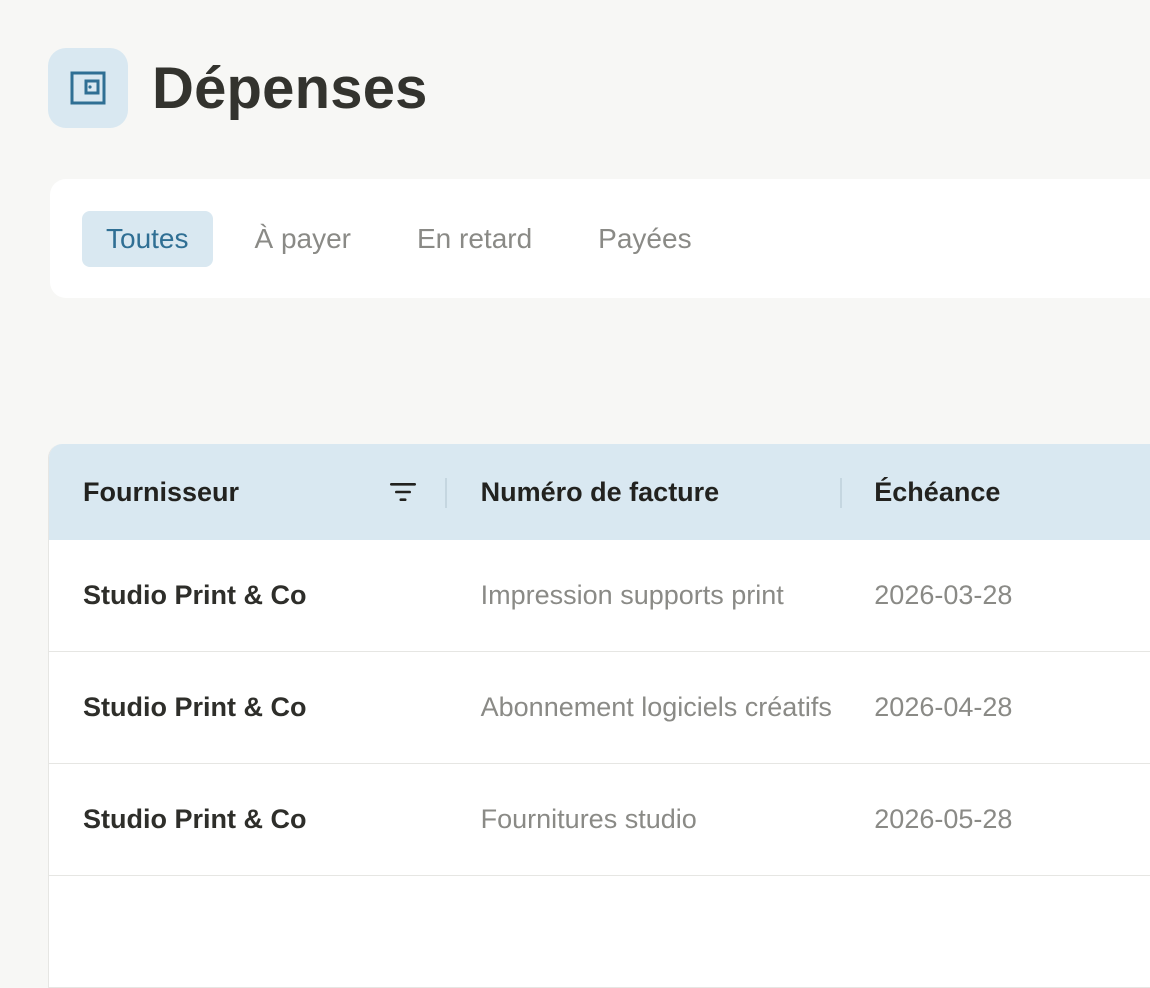 The height and width of the screenshot is (988, 1150). What do you see at coordinates (937, 491) in the screenshot?
I see `column-header-label: Échéance` at bounding box center [937, 491].